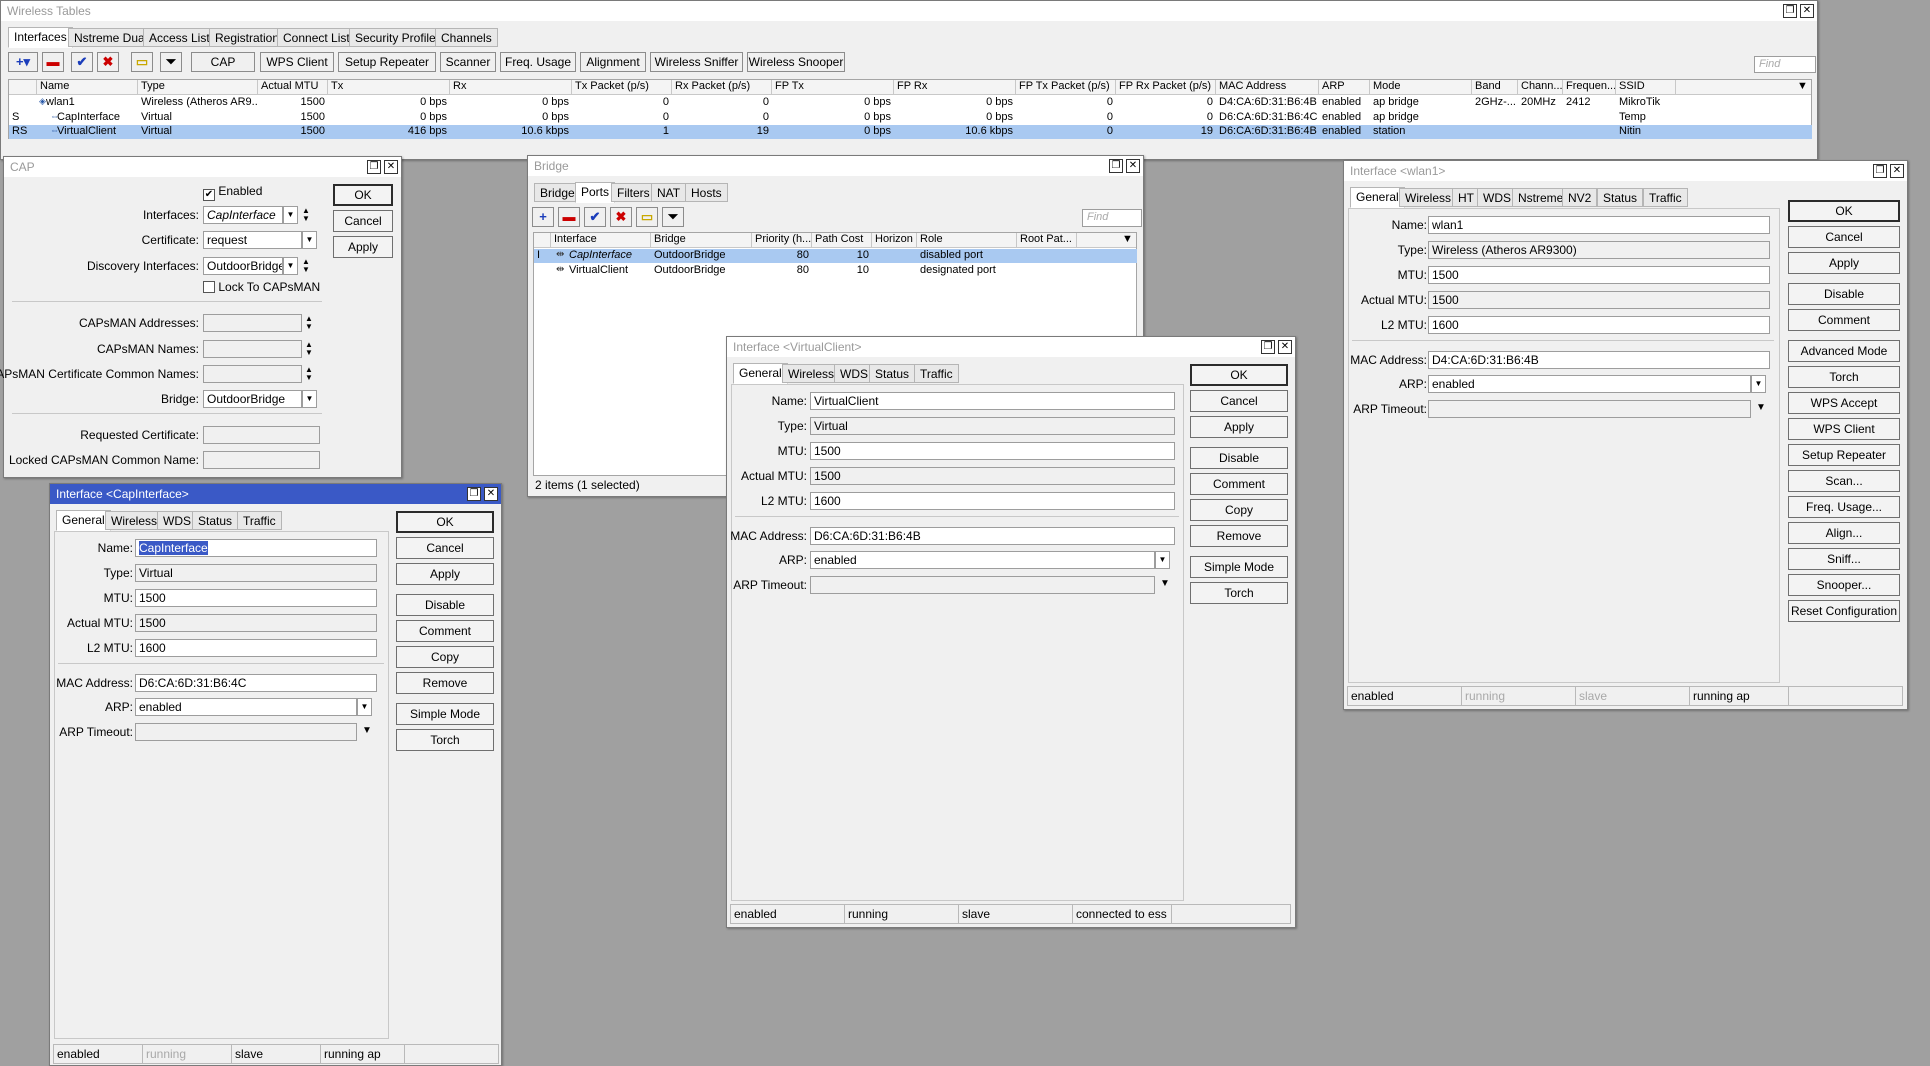  What do you see at coordinates (1421, 87) in the screenshot?
I see `col-mode: Mode` at bounding box center [1421, 87].